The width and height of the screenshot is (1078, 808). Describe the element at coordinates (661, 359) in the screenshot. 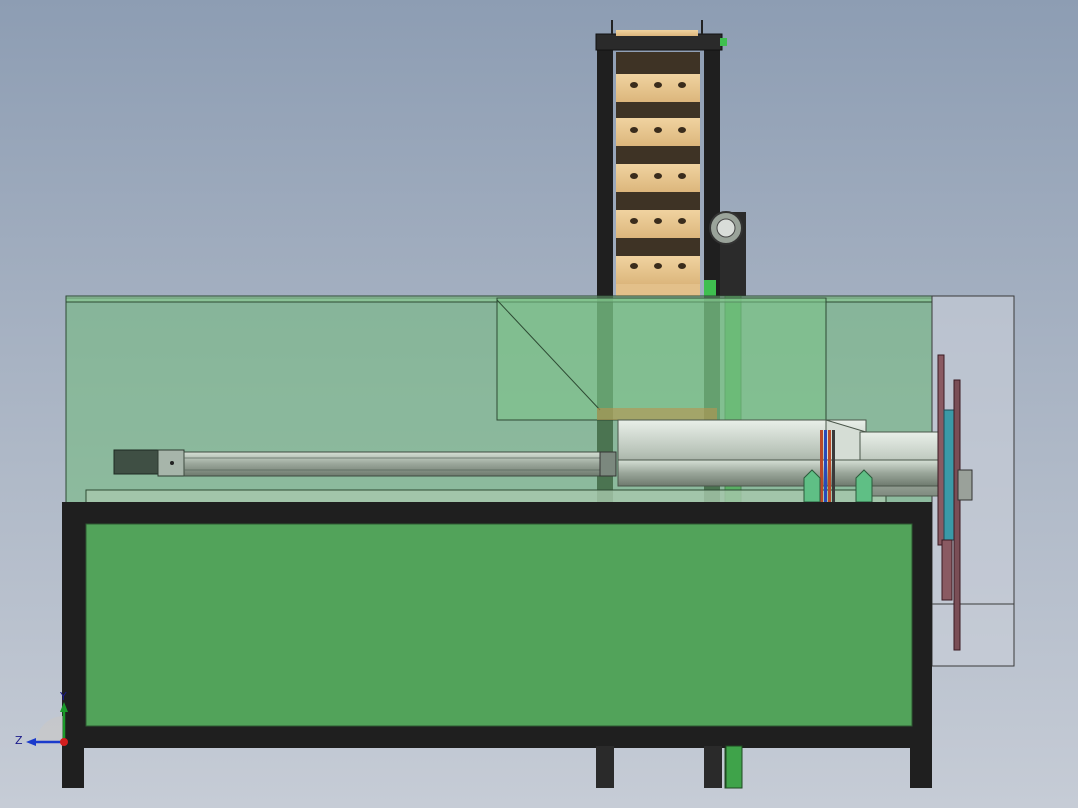

I see `inner-hopper` at that location.